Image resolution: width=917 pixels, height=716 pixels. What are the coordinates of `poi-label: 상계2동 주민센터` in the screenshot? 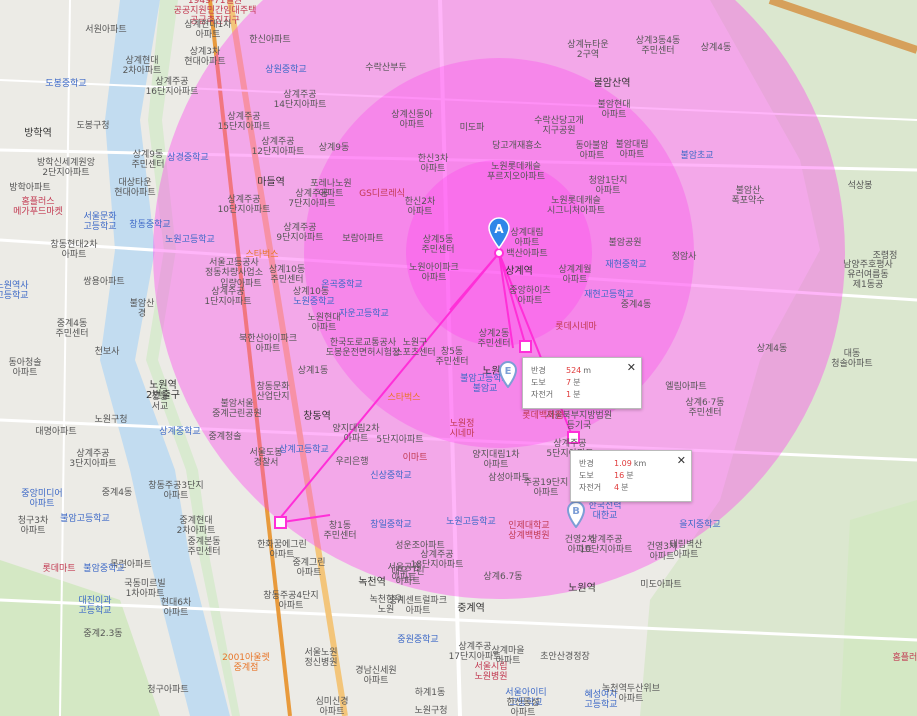 It's located at (493, 339).